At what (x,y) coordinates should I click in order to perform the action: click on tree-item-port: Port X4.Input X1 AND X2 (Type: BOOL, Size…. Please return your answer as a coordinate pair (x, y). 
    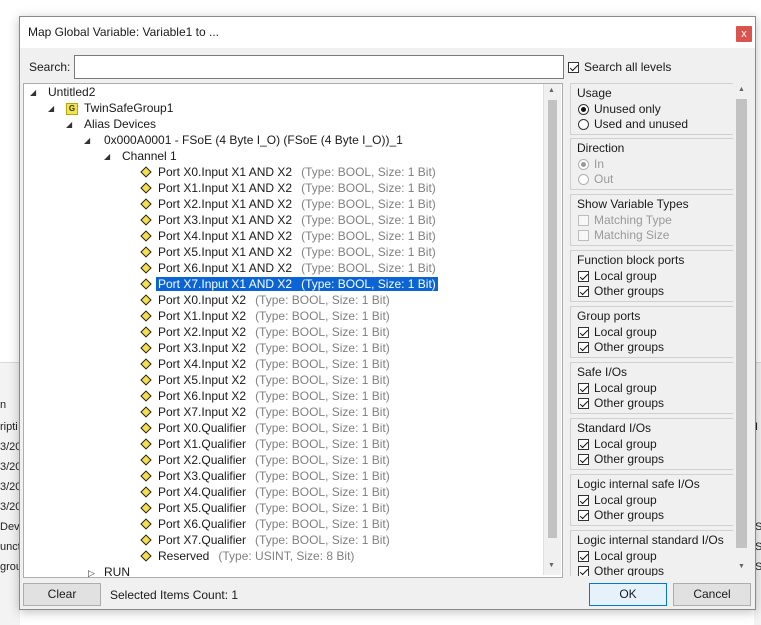
    Looking at the image, I should click on (297, 236).